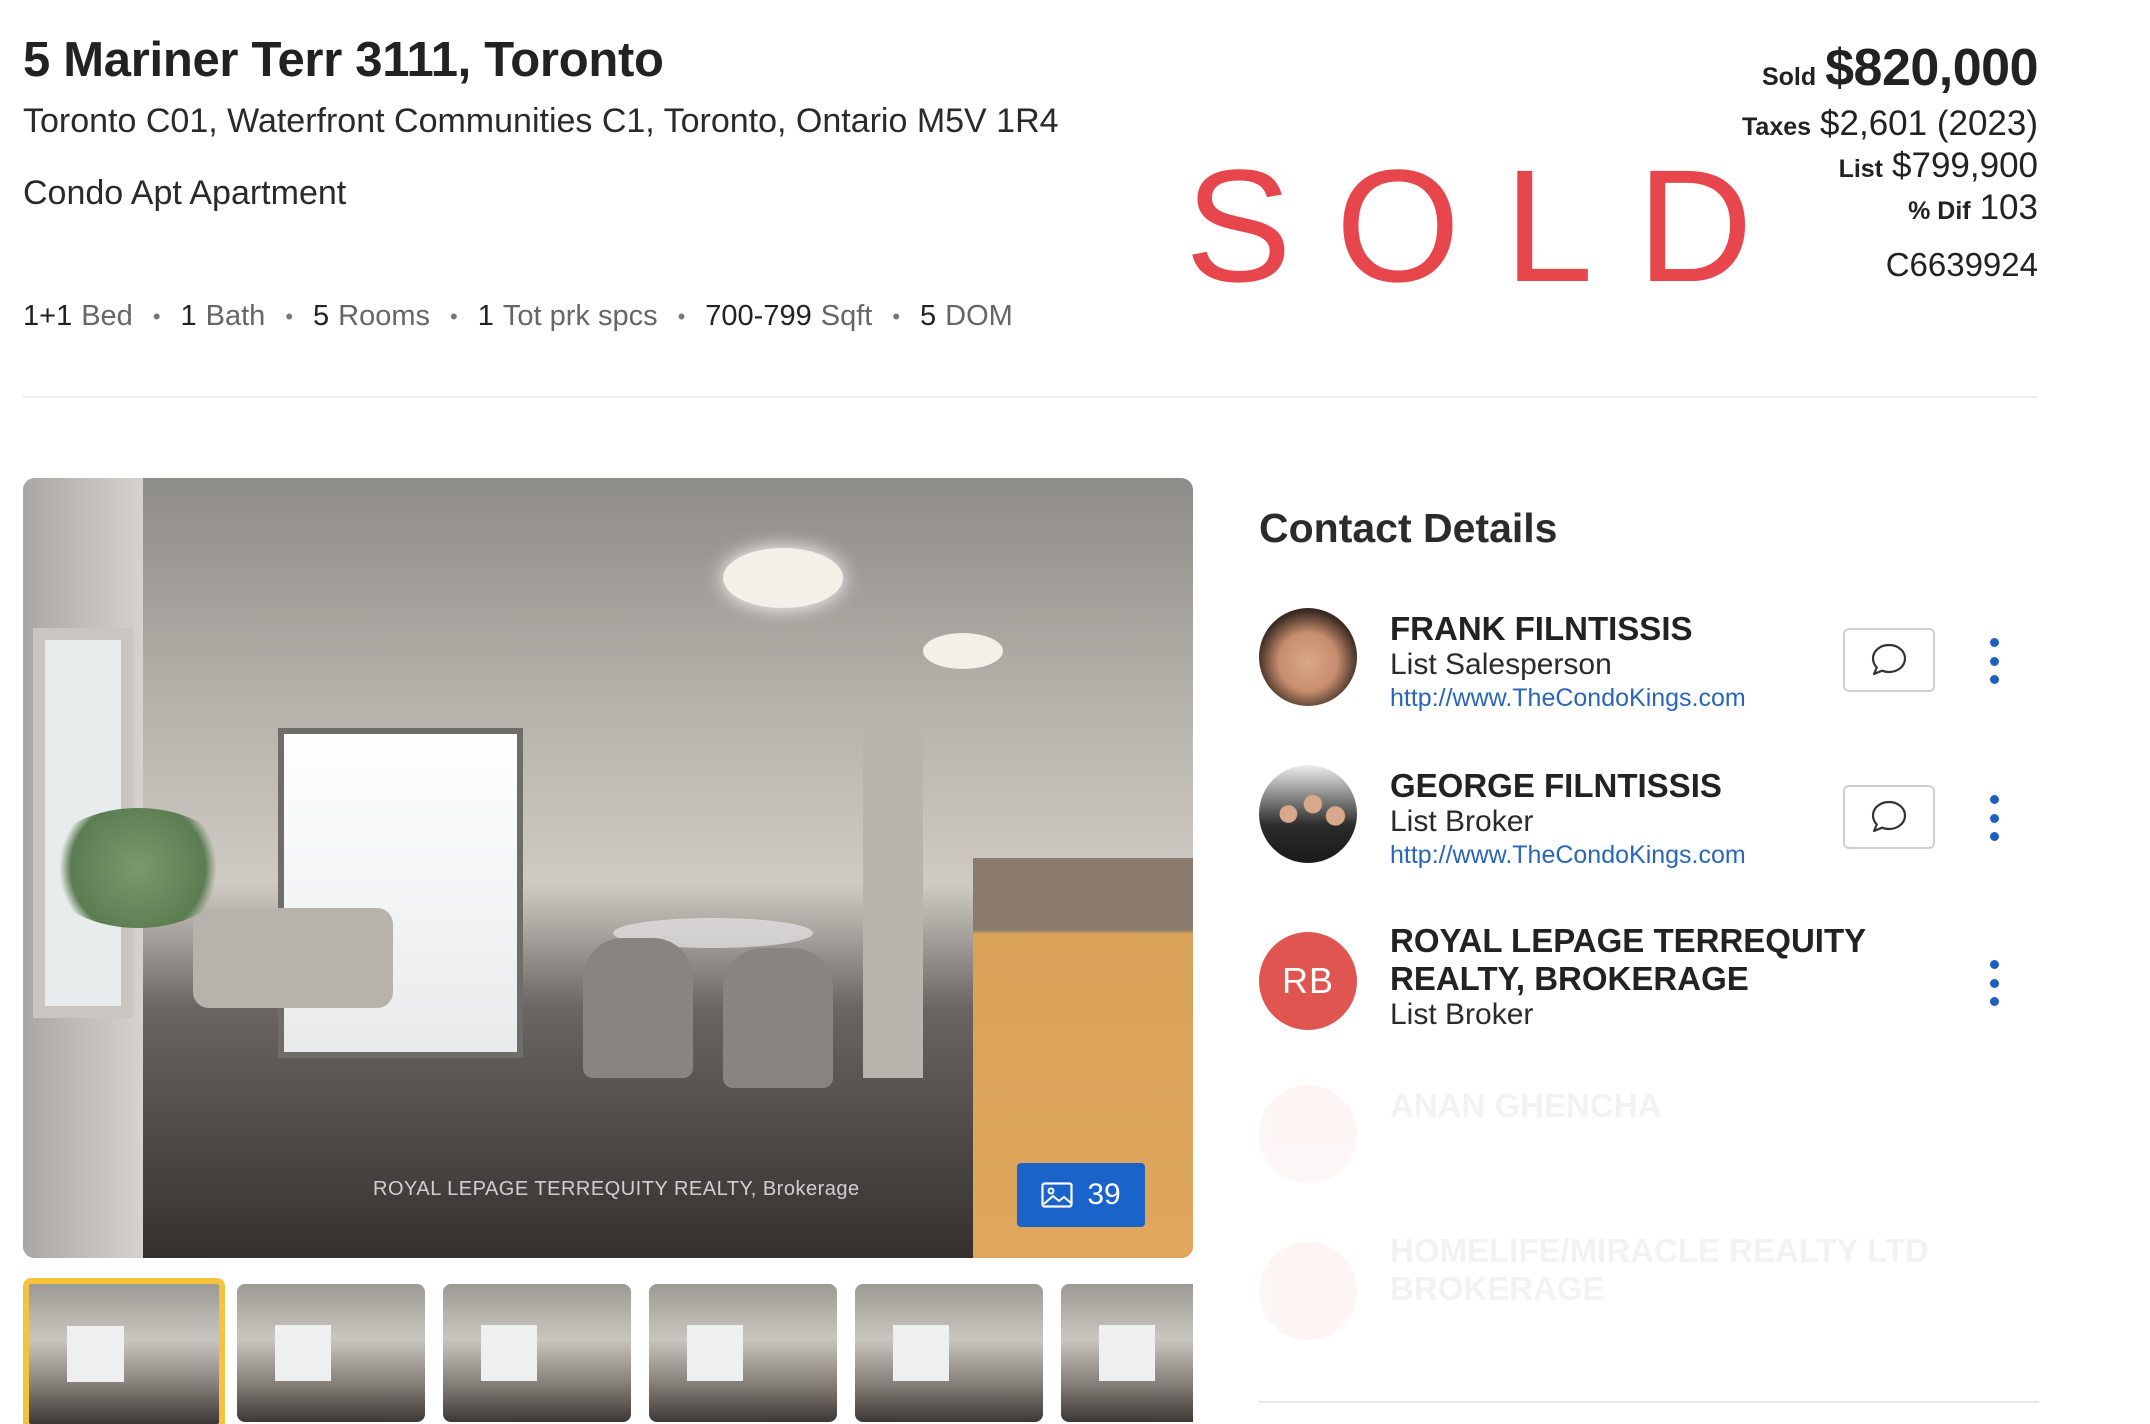  Describe the element at coordinates (2008, 207) in the screenshot. I see `percent-dif-value: 103` at that location.